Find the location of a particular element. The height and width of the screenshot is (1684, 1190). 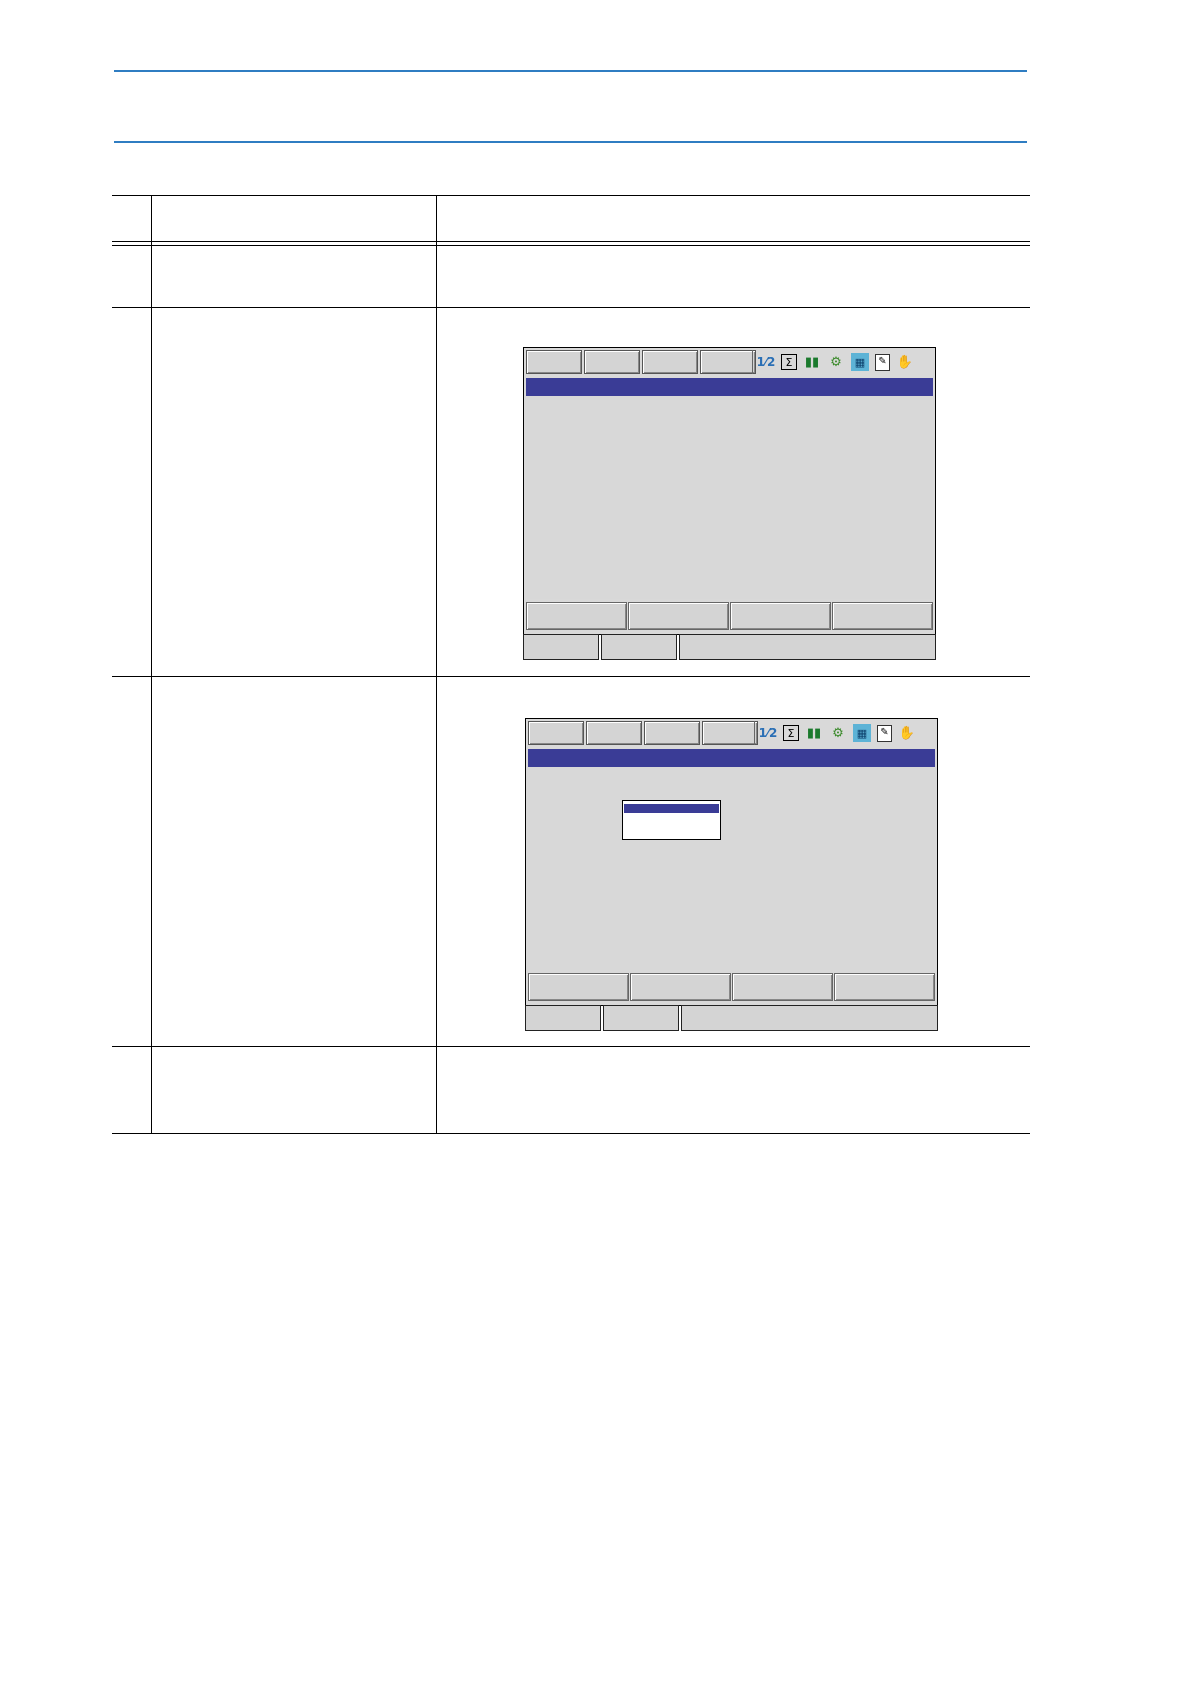

pendant-screen-1: 1⁄2 Σ ▮▮ ⚙ ▦ ✎ ✋ is located at coordinates (729, 503).